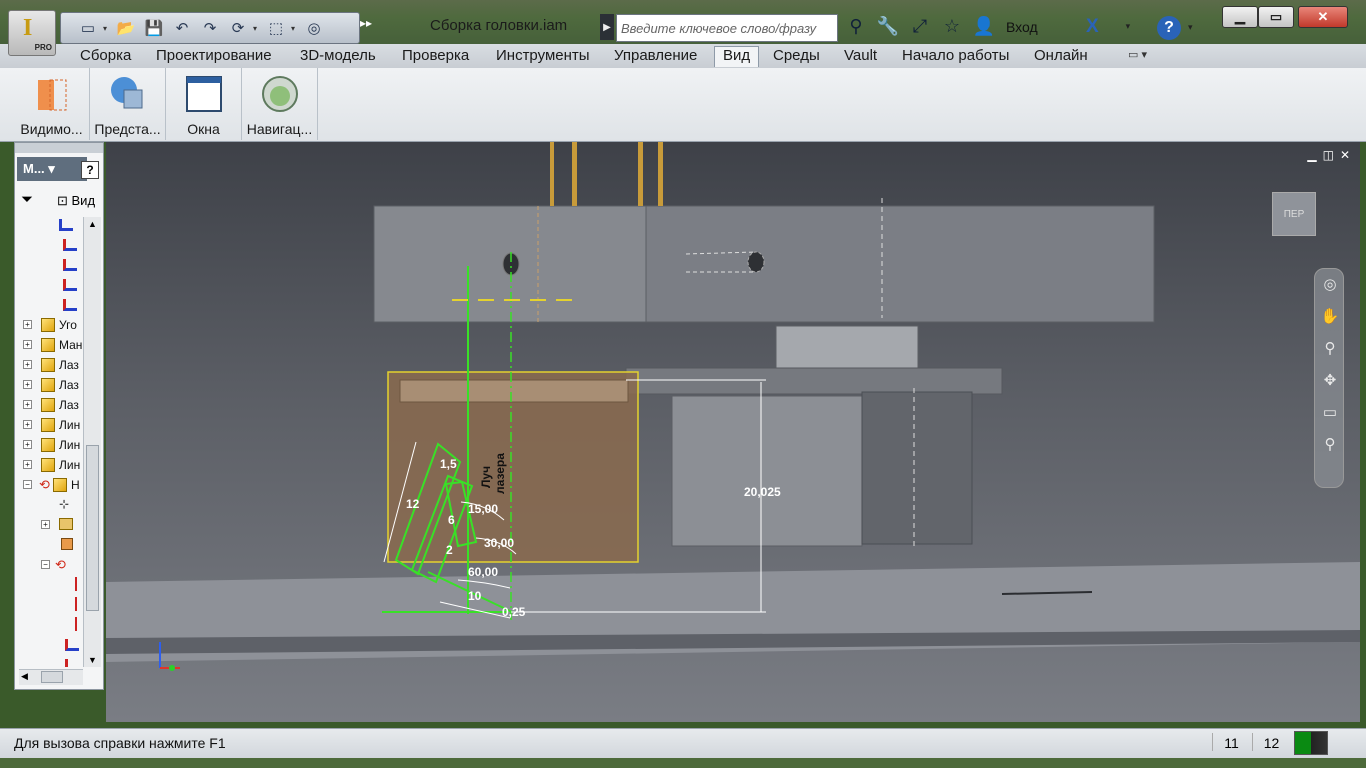 The height and width of the screenshot is (768, 1366). Describe the element at coordinates (51, 565) in the screenshot. I see `tree-item: − ⟲` at that location.